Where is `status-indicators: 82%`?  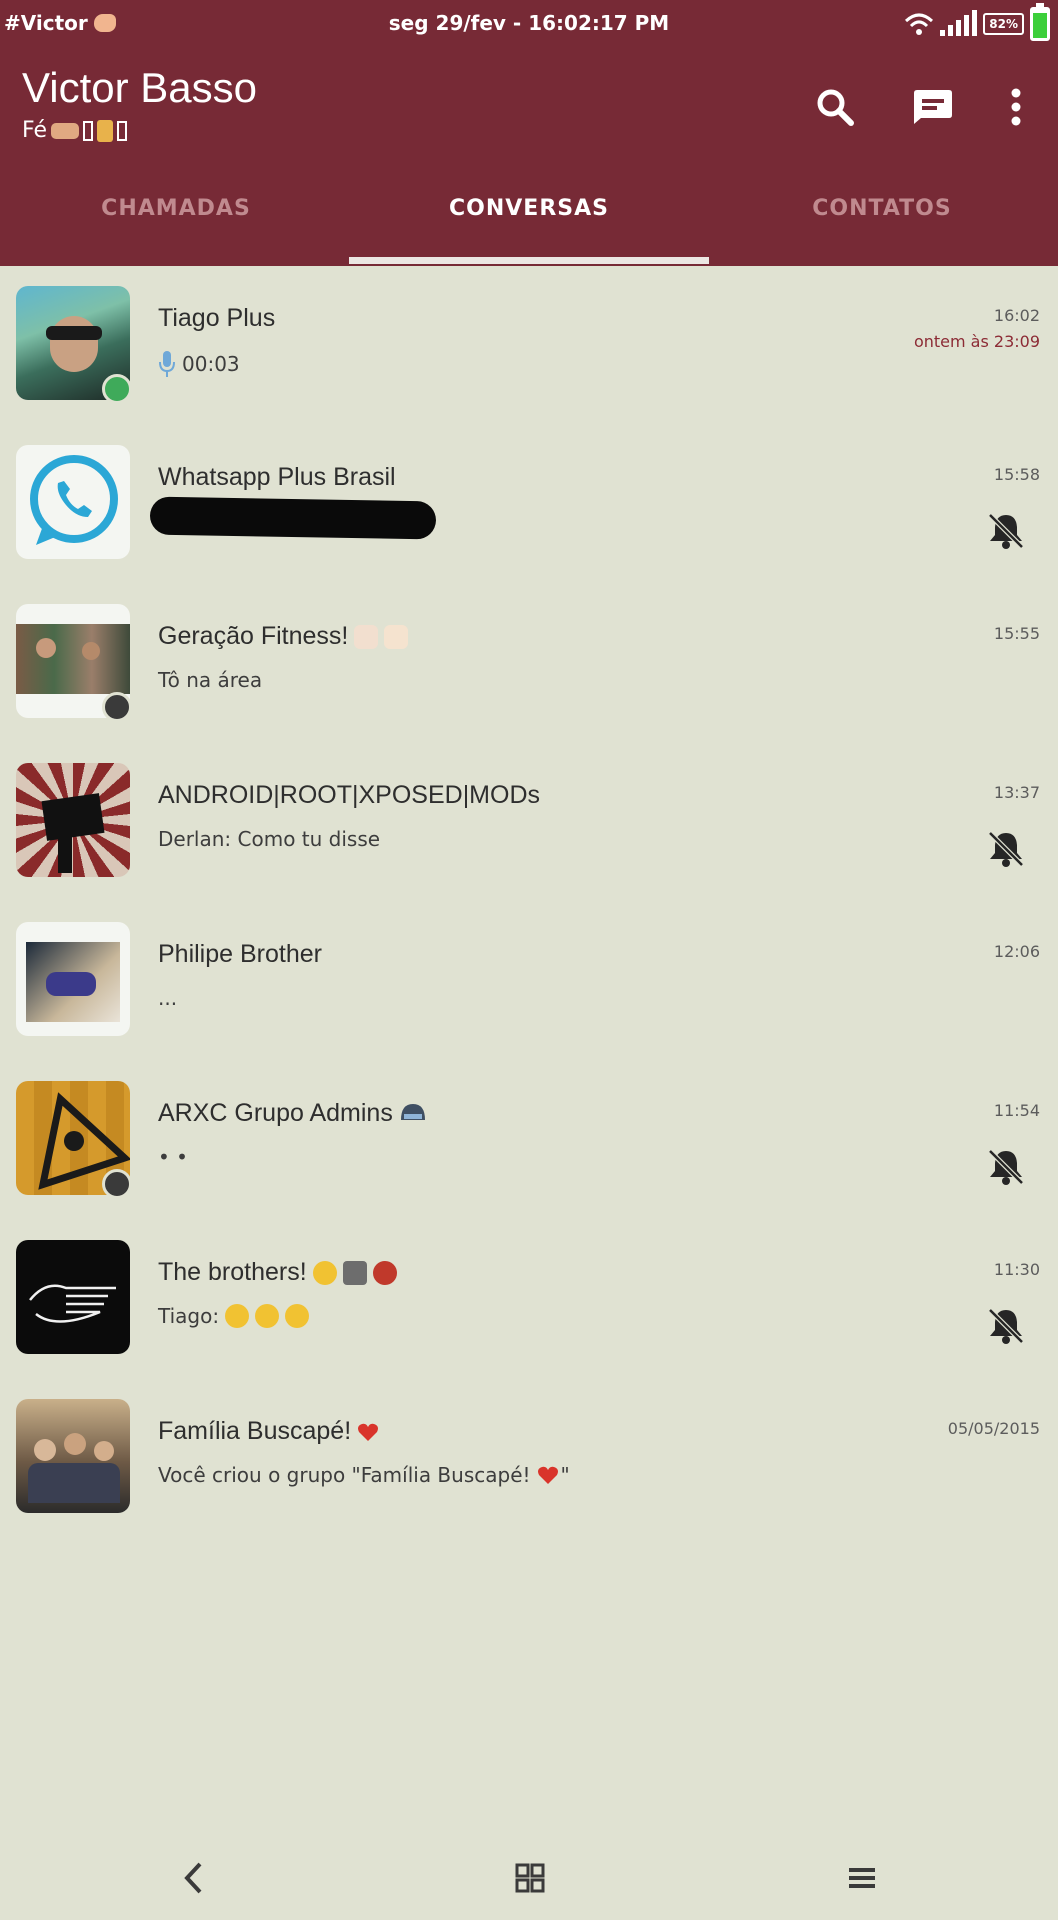
status-indicators: 82% is located at coordinates (977, 22).